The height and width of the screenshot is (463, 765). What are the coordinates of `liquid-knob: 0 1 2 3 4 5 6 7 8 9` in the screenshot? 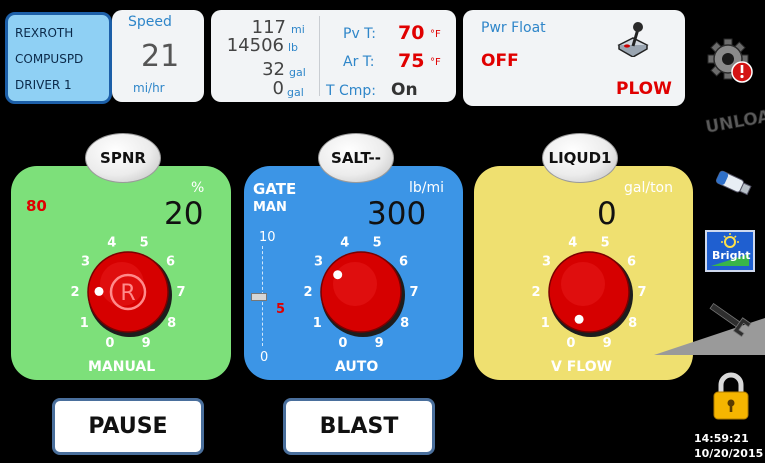 It's located at (589, 292).